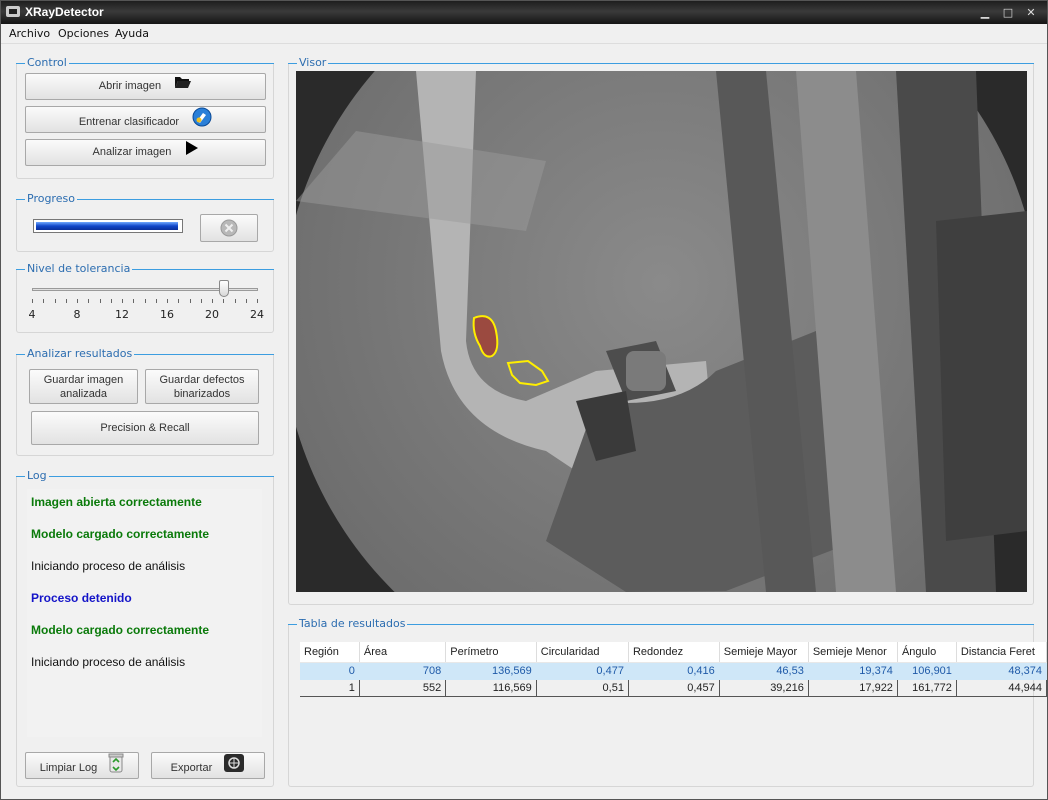 Image resolution: width=1048 pixels, height=800 pixels. Describe the element at coordinates (83, 33) in the screenshot. I see `menu-opciones: Opciones` at that location.